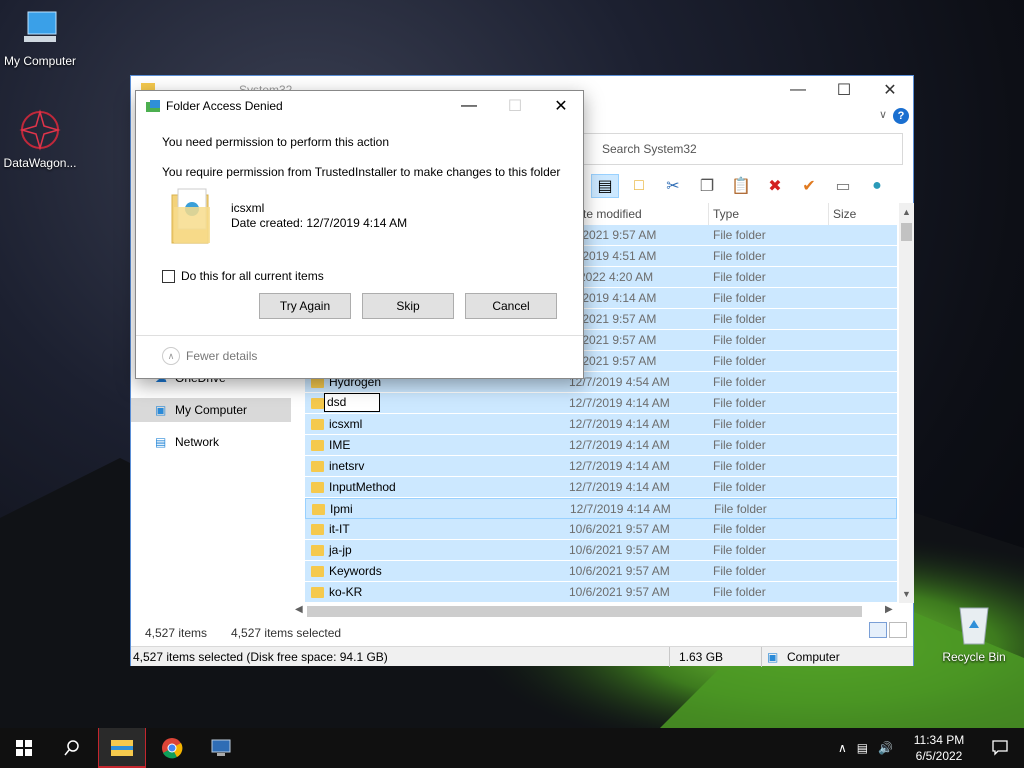 Image resolution: width=1024 pixels, height=768 pixels. I want to click on checkbox-box, so click(168, 276).